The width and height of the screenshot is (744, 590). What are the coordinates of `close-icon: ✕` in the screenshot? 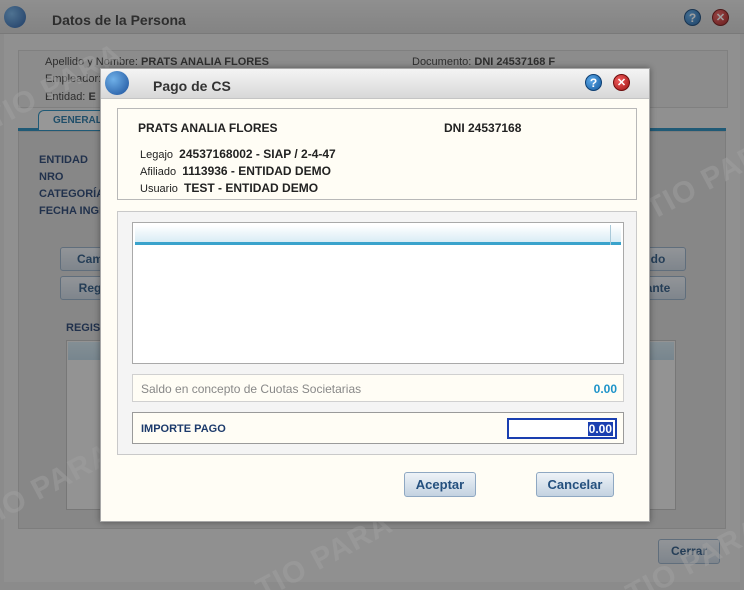 It's located at (621, 82).